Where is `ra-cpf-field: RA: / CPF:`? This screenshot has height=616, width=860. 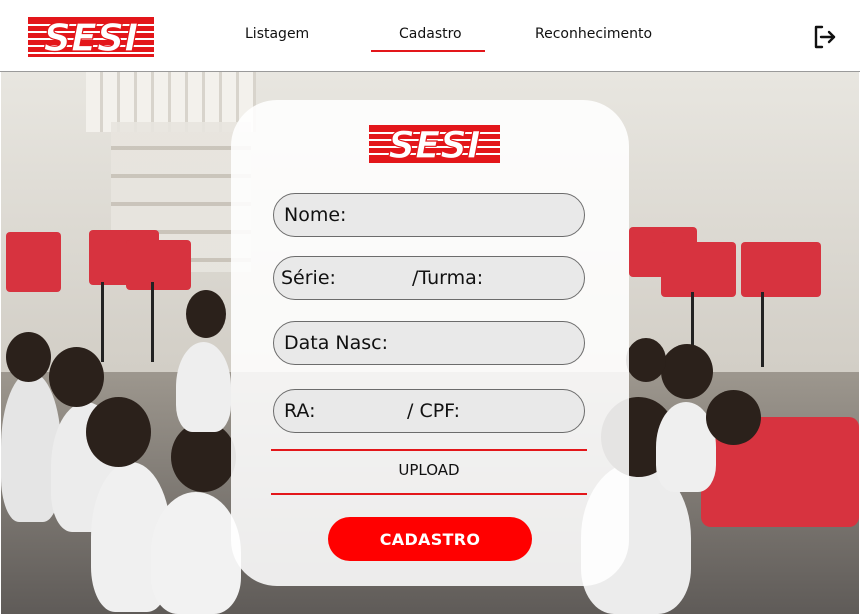 ra-cpf-field: RA: / CPF: is located at coordinates (429, 411).